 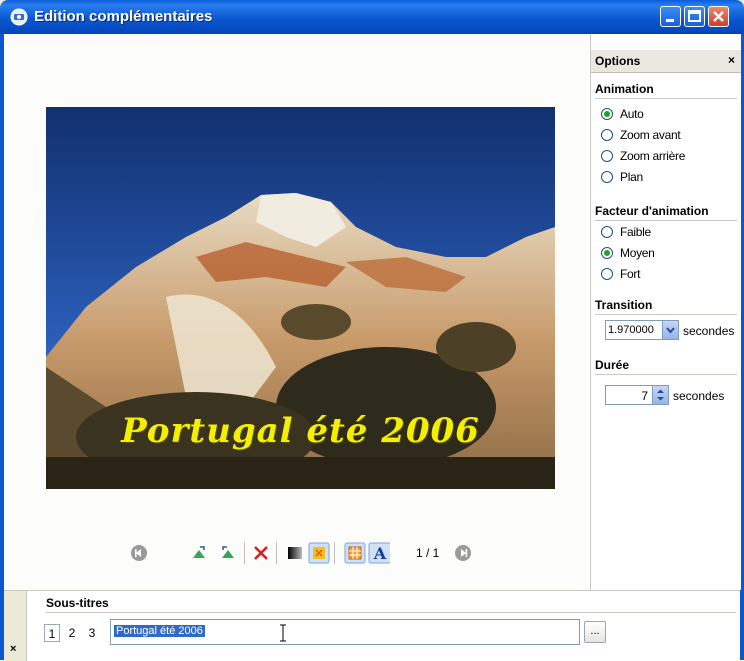 I want to click on animation-section-label: Animation, so click(x=624, y=89).